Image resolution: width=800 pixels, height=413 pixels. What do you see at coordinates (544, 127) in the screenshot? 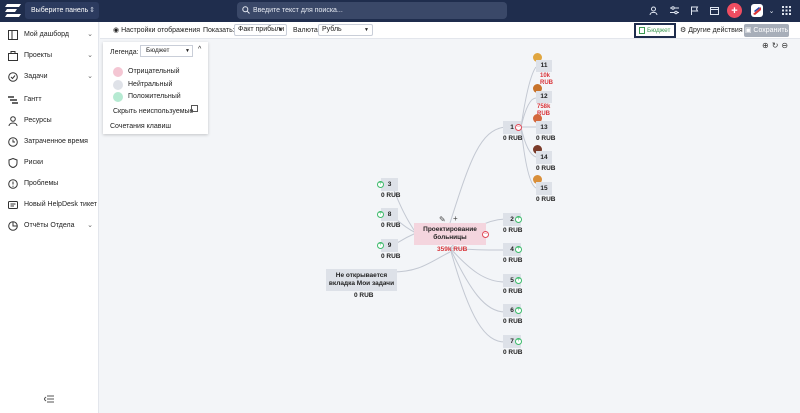
I see `node-label: 13` at bounding box center [544, 127].